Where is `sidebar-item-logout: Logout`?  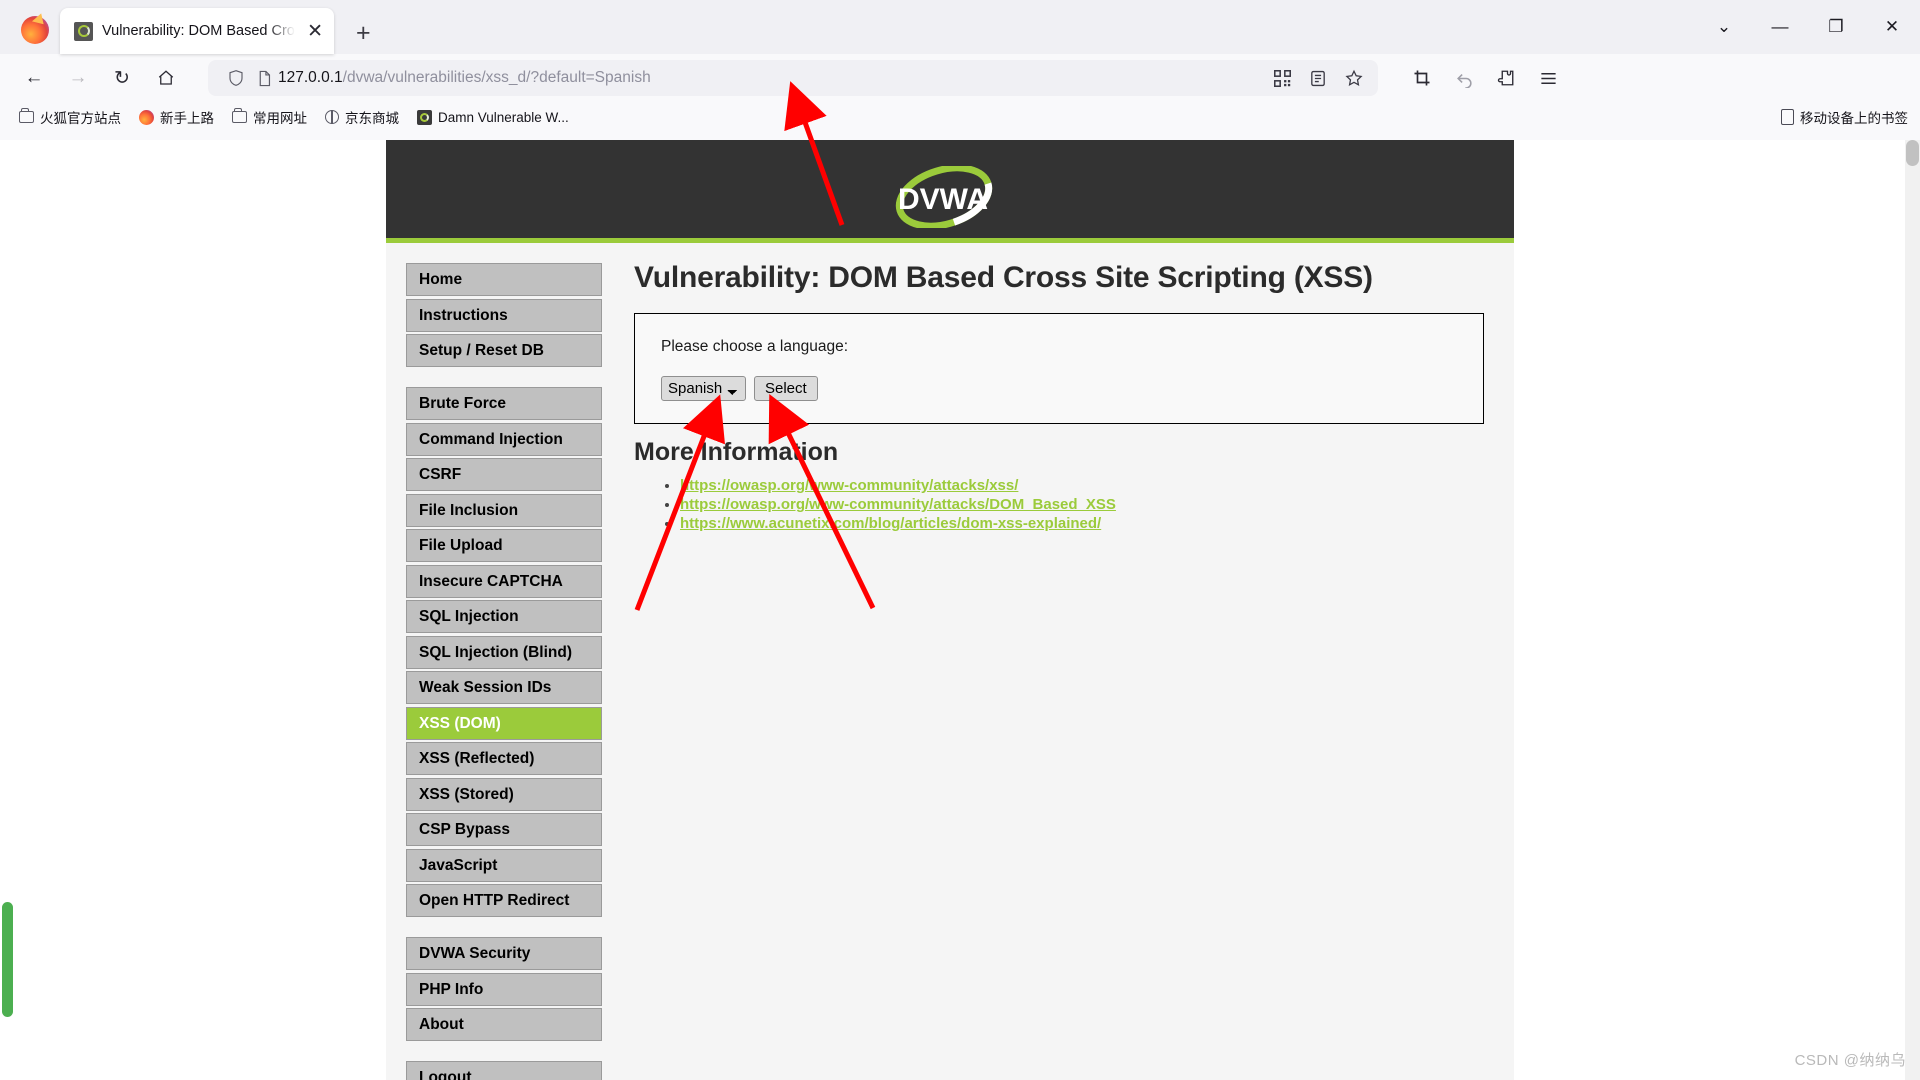
sidebar-item-logout: Logout is located at coordinates (504, 1070).